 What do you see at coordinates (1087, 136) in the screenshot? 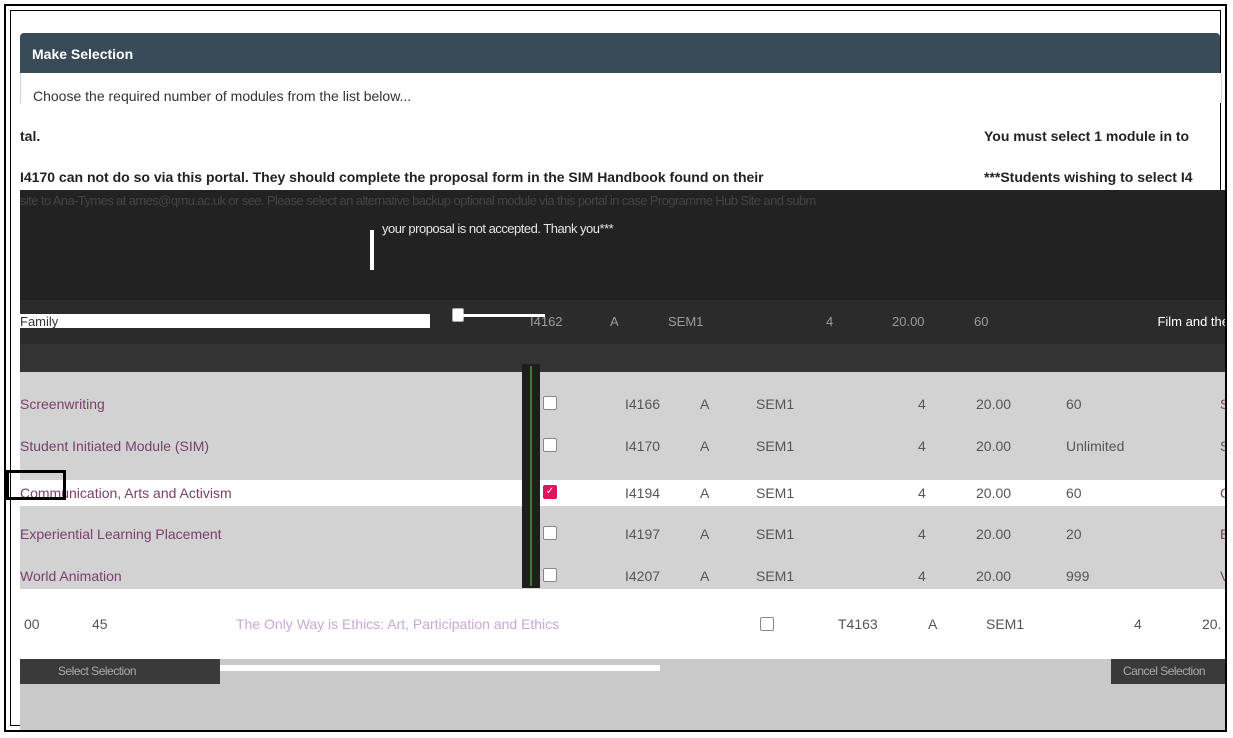
I see `notice-right-1: You must select 1 module in to` at bounding box center [1087, 136].